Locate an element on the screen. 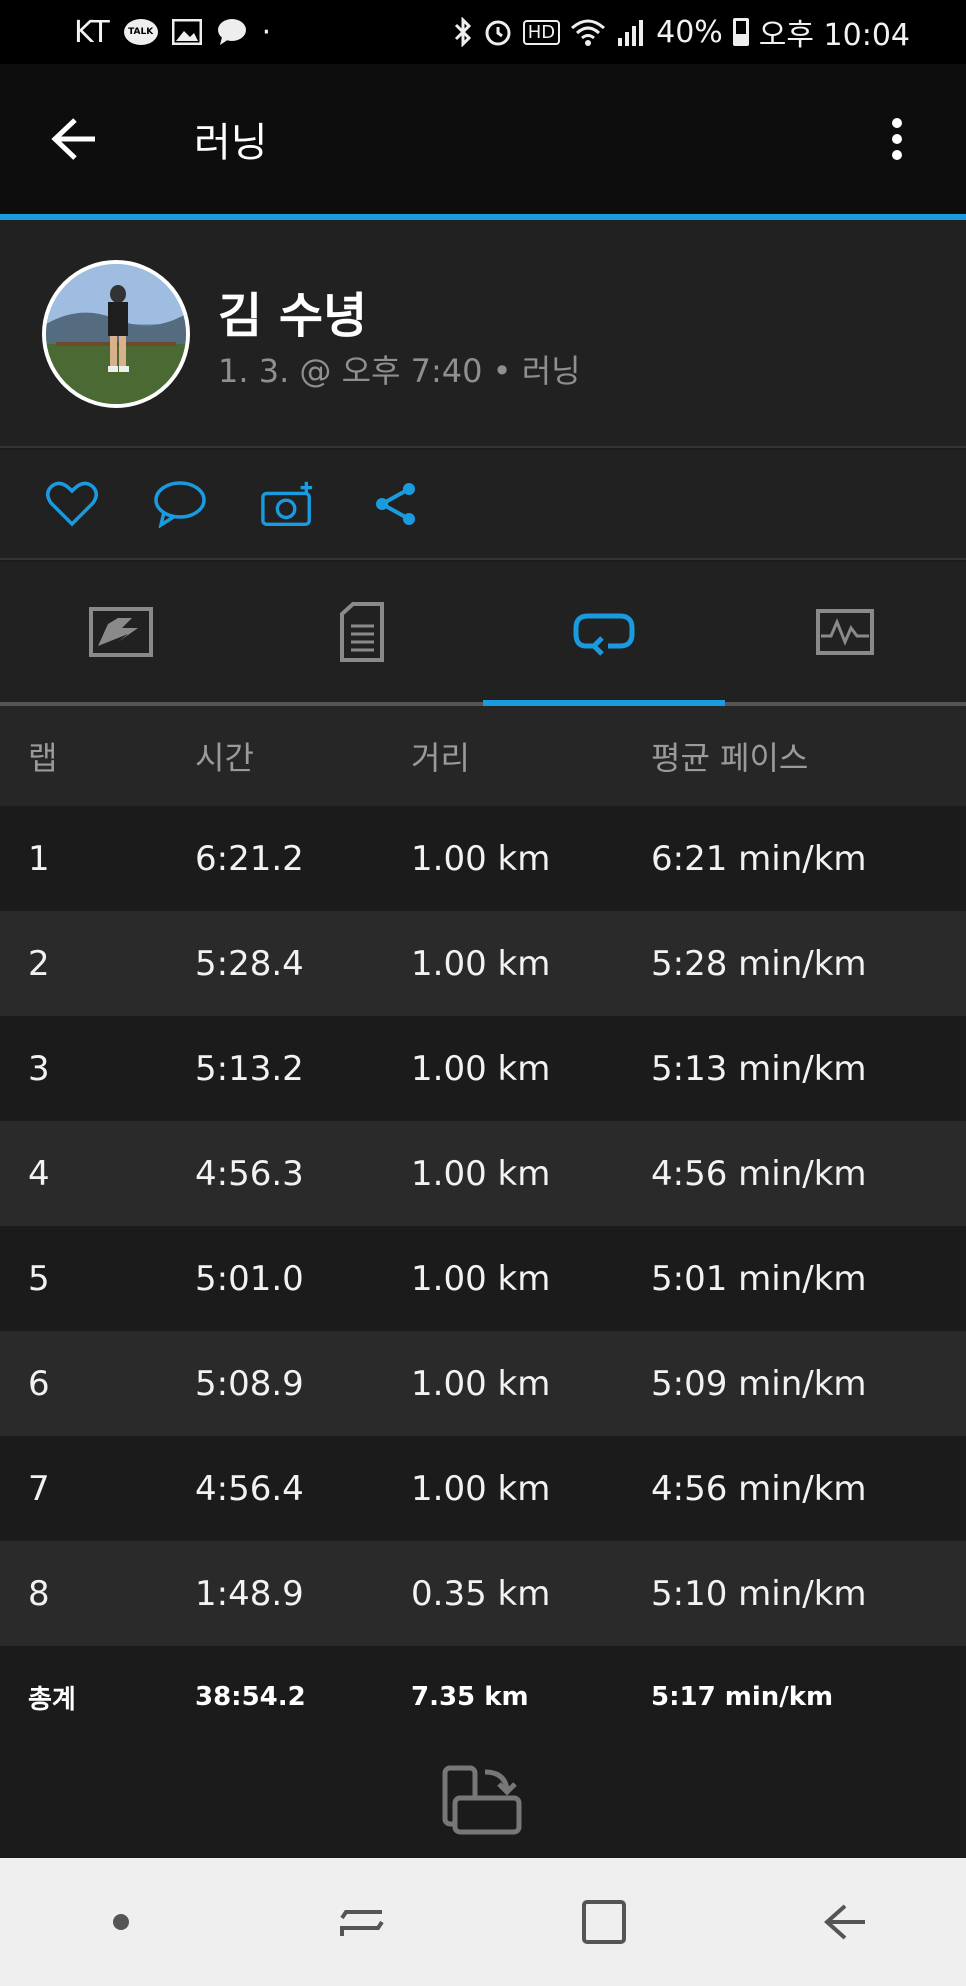 Image resolution: width=966 pixels, height=1986 pixels. table-header: 랩 시간 거리 평균 페이스 is located at coordinates (483, 756).